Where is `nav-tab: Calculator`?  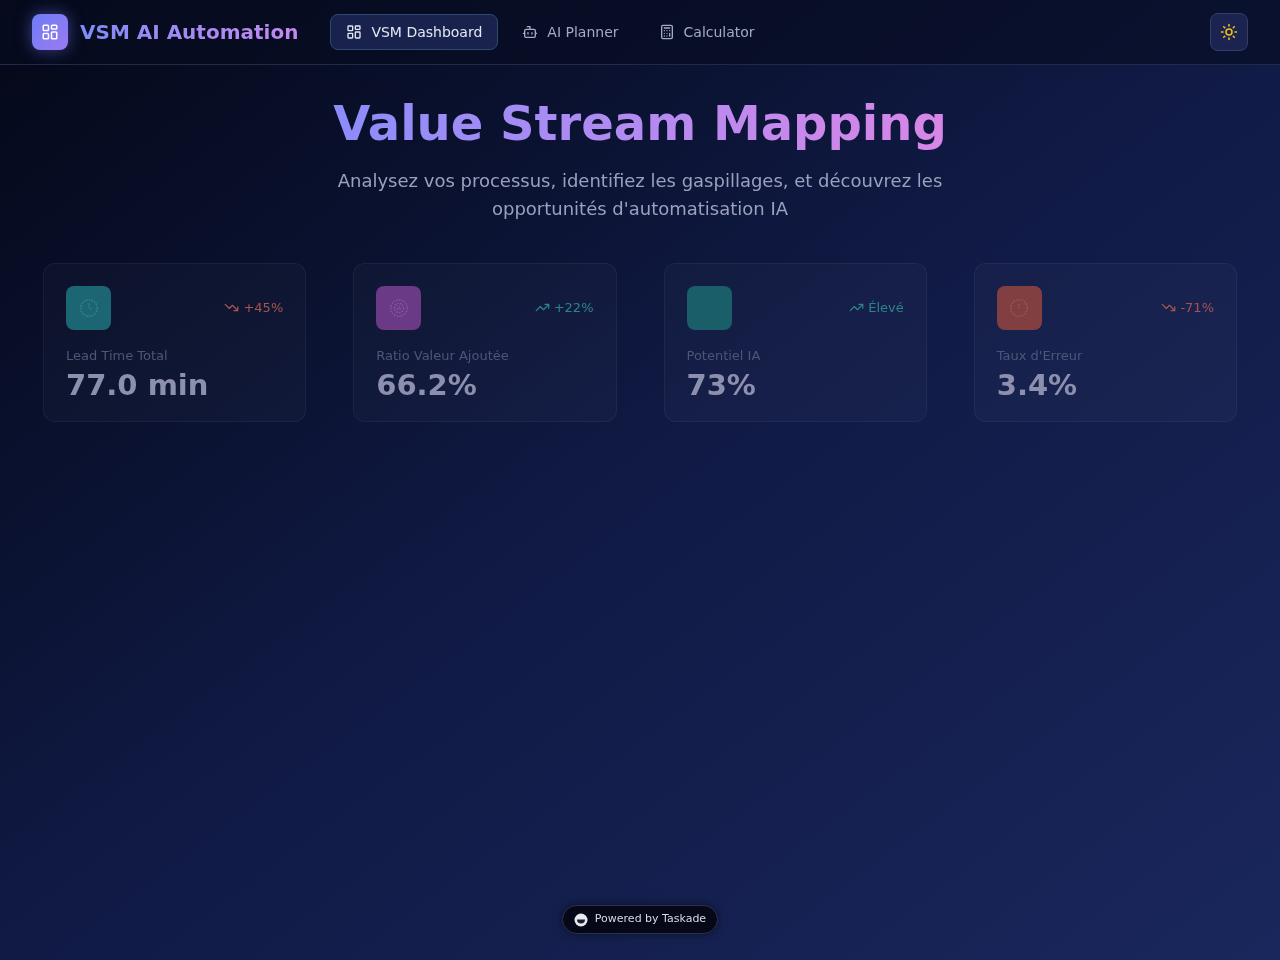 nav-tab: Calculator is located at coordinates (706, 32).